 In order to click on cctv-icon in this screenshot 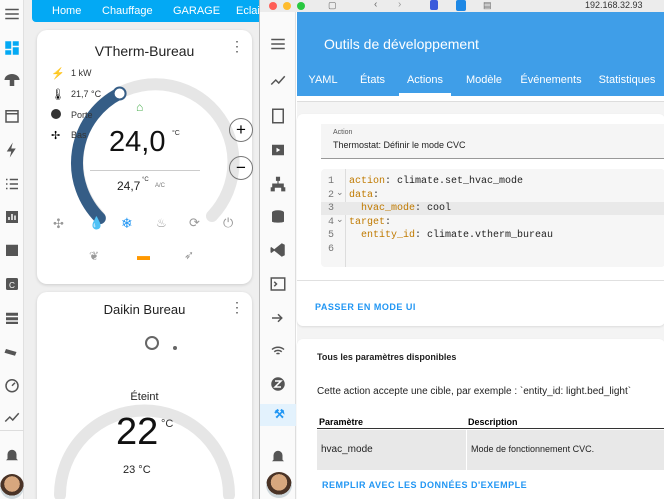, I will do `click(12, 352)`.